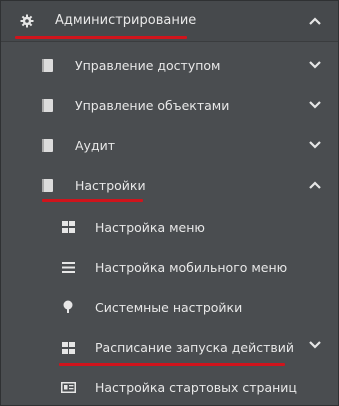 The height and width of the screenshot is (406, 339). What do you see at coordinates (169, 145) in the screenshot?
I see `menu-item-audit: Аудит` at bounding box center [169, 145].